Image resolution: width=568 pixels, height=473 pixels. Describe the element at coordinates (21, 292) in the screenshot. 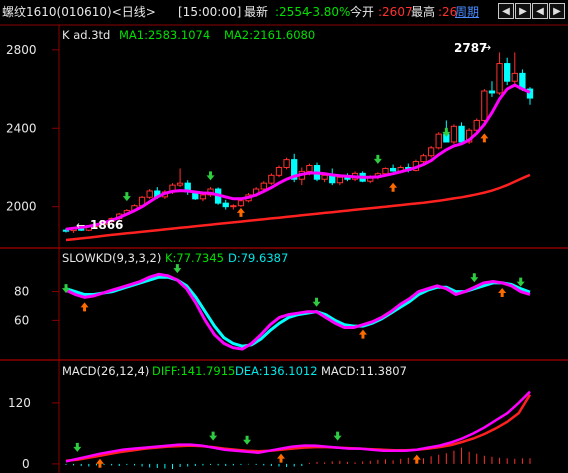

I see `kd-y-tick-label: 80` at that location.